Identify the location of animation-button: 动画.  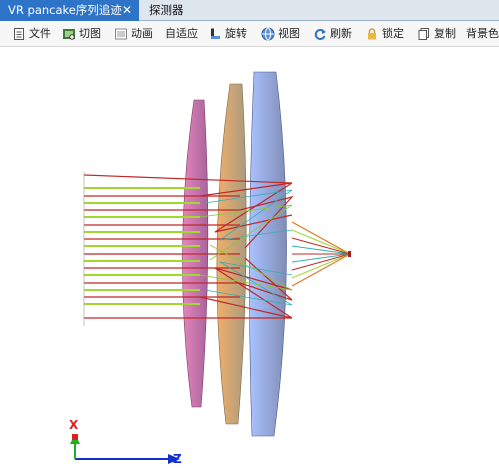
(133, 34).